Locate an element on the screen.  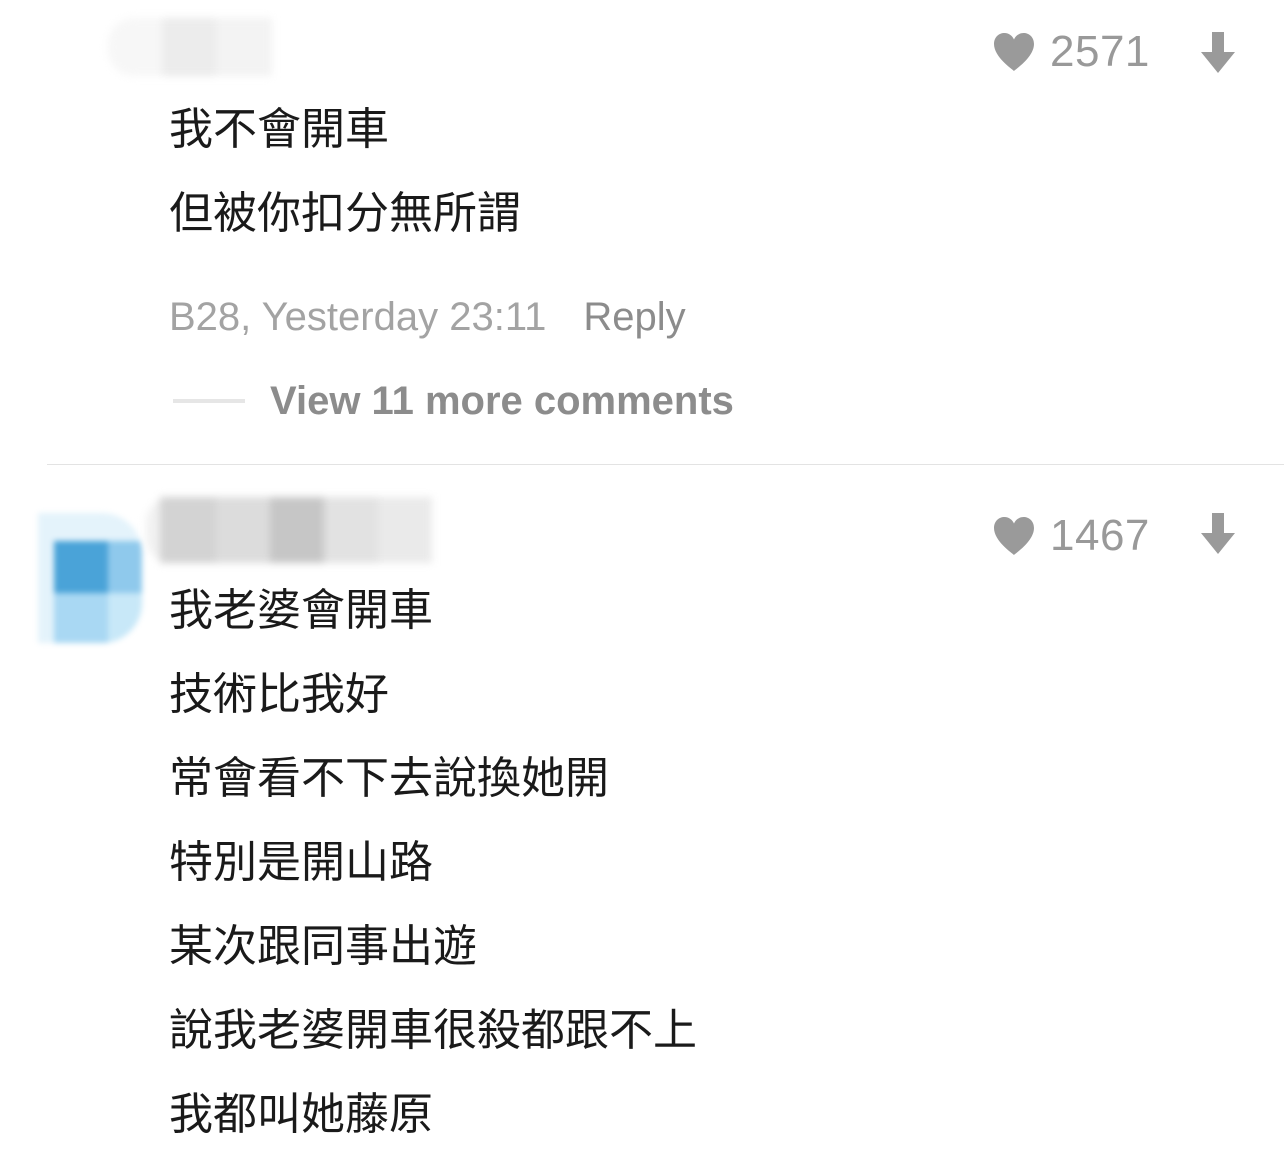
comment-text-line: 說我老婆開車很殺都跟不上 is located at coordinates (433, 1030).